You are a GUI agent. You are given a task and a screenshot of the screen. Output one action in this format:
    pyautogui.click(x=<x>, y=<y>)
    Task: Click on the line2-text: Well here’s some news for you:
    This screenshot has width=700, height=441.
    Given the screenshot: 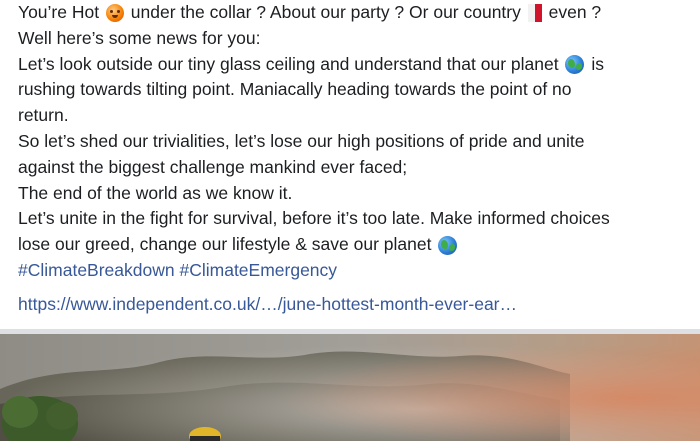 What is the action you would take?
    pyautogui.click(x=139, y=37)
    